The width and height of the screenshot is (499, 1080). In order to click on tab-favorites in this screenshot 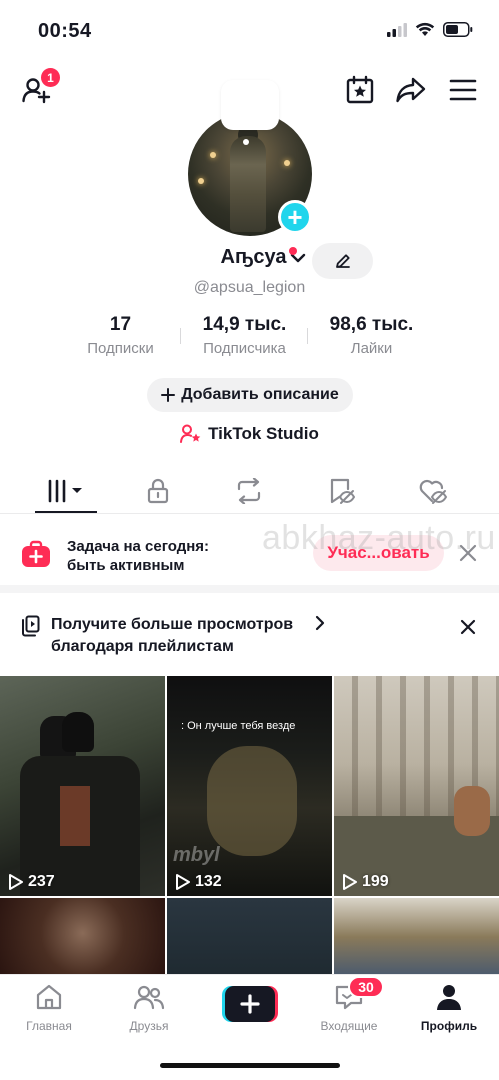, I will do `click(341, 491)`.